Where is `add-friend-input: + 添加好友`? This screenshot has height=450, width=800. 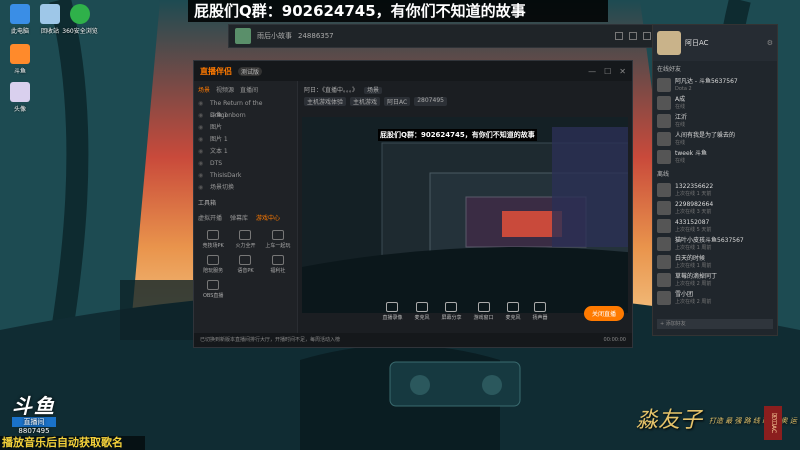 add-friend-input: + 添加好友 is located at coordinates (715, 324).